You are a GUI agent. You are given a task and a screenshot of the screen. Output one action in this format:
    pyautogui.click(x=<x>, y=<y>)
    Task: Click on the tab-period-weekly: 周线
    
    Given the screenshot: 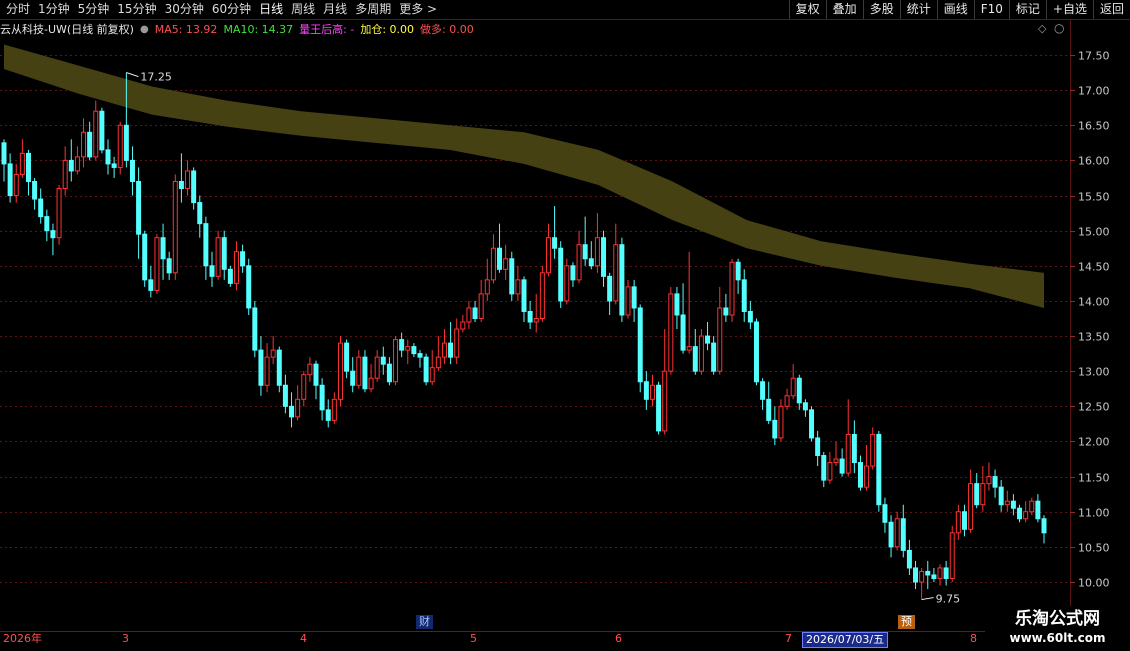 What is the action you would take?
    pyautogui.click(x=303, y=9)
    